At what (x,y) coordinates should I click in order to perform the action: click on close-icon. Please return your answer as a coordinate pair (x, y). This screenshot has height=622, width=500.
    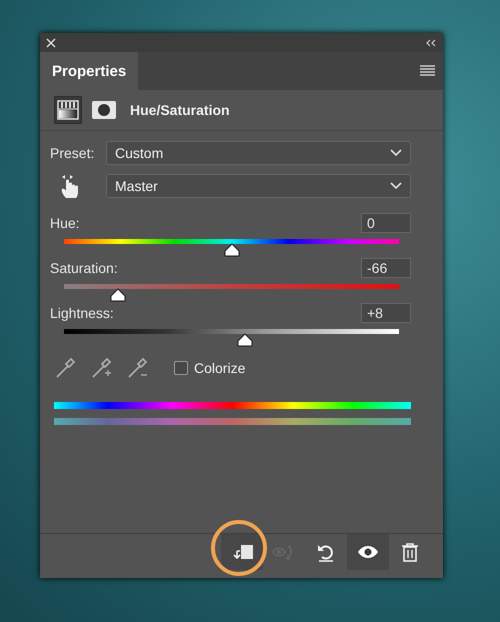
    Looking at the image, I should click on (51, 43).